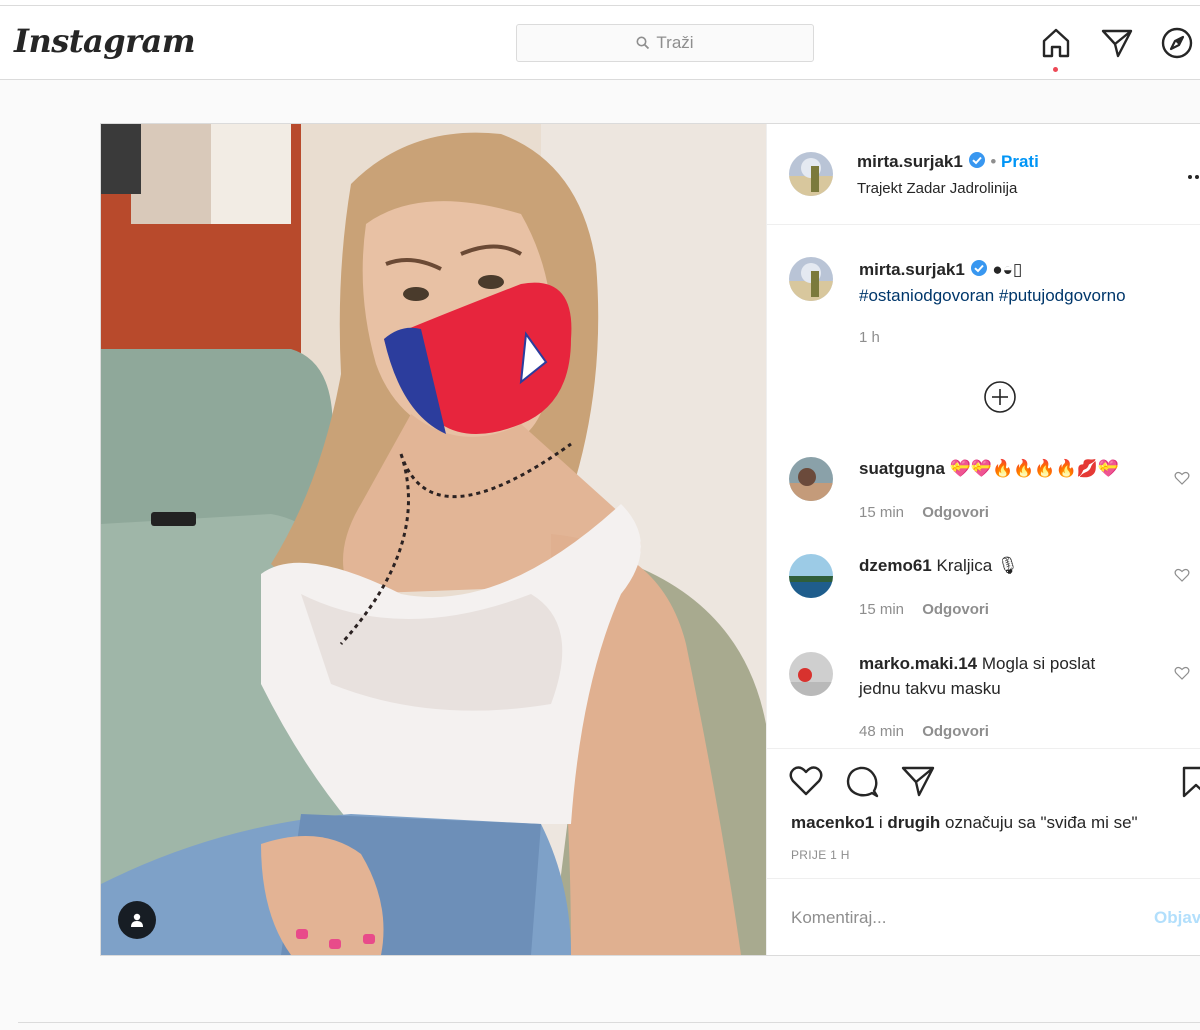  Describe the element at coordinates (820, 855) in the screenshot. I see `post-timestamp: PRIJE 1 H` at that location.